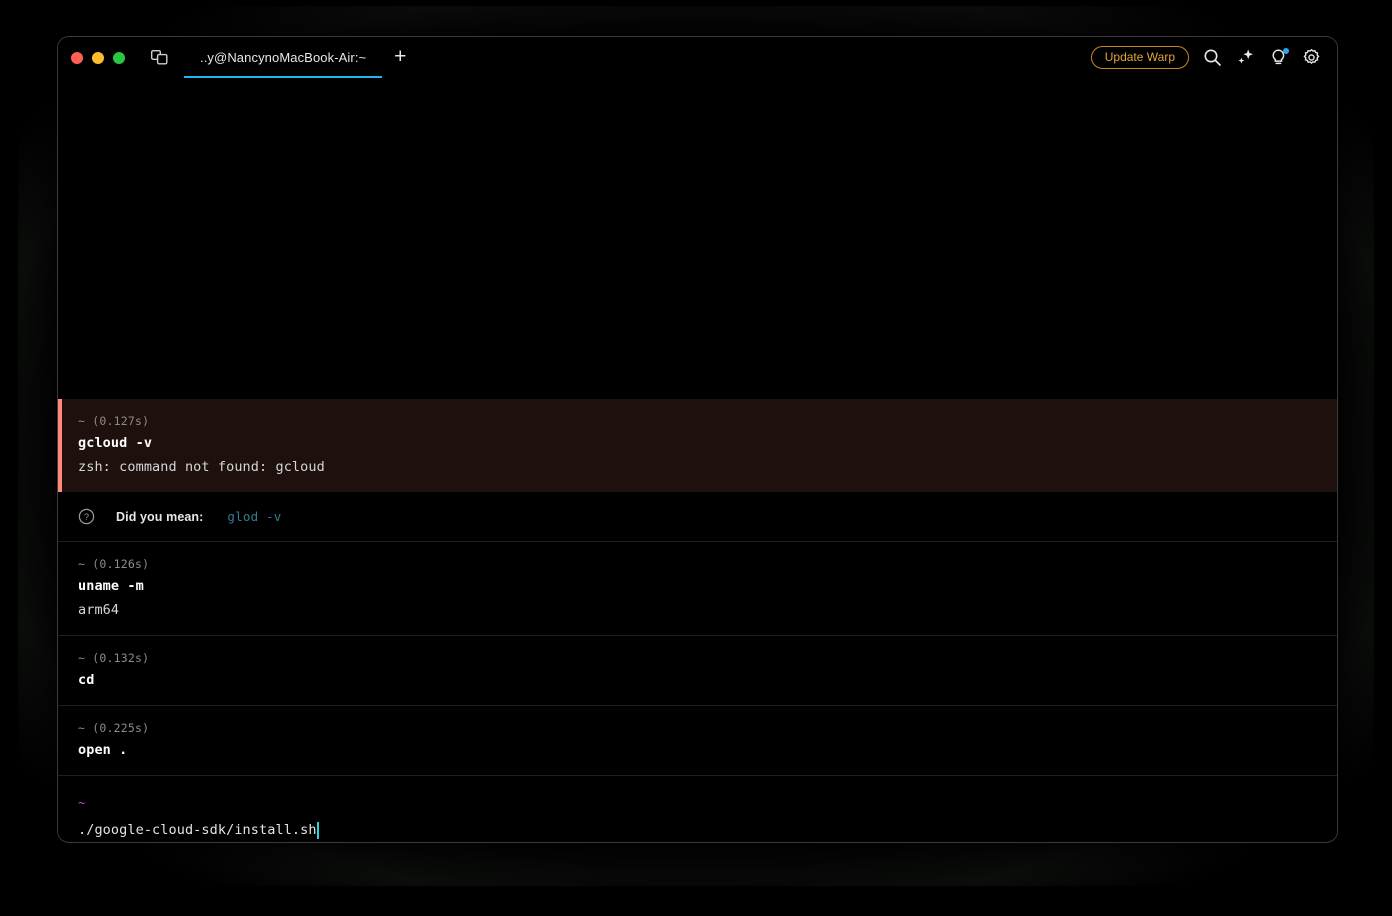  What do you see at coordinates (254, 516) in the screenshot?
I see `did-you-mean-command: glod -v` at bounding box center [254, 516].